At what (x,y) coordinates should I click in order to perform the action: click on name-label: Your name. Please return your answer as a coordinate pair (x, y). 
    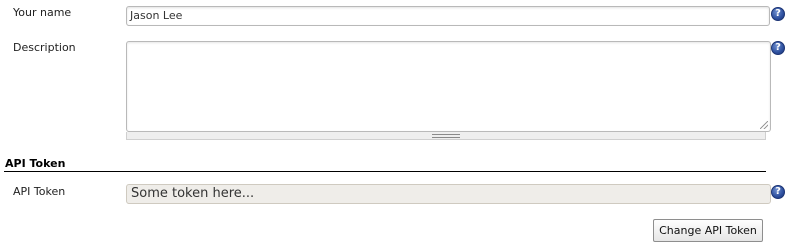
    Looking at the image, I should click on (42, 12).